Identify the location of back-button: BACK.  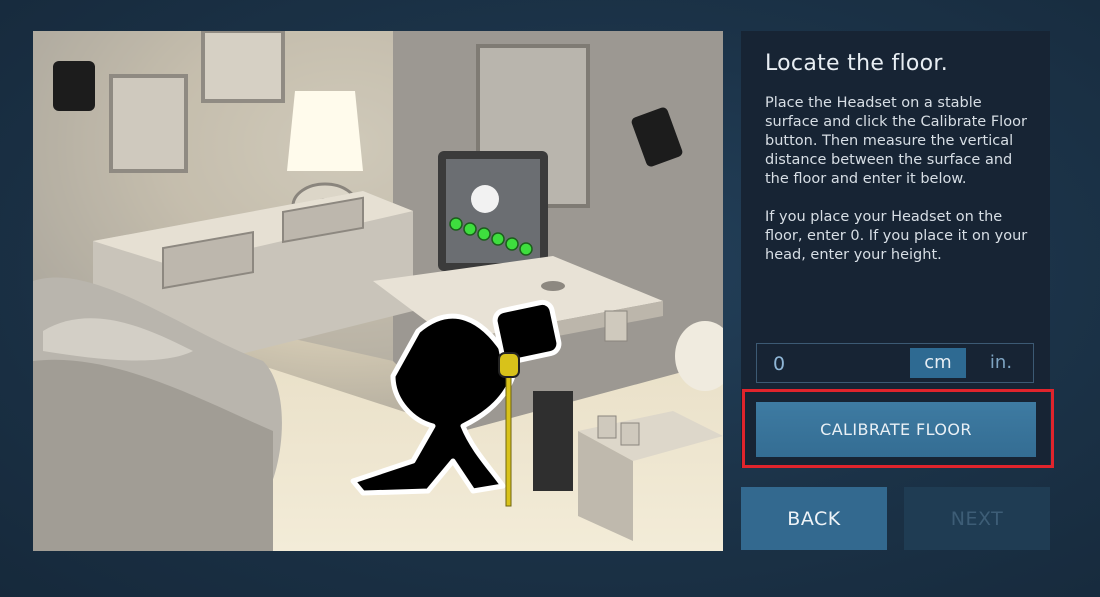
(814, 518).